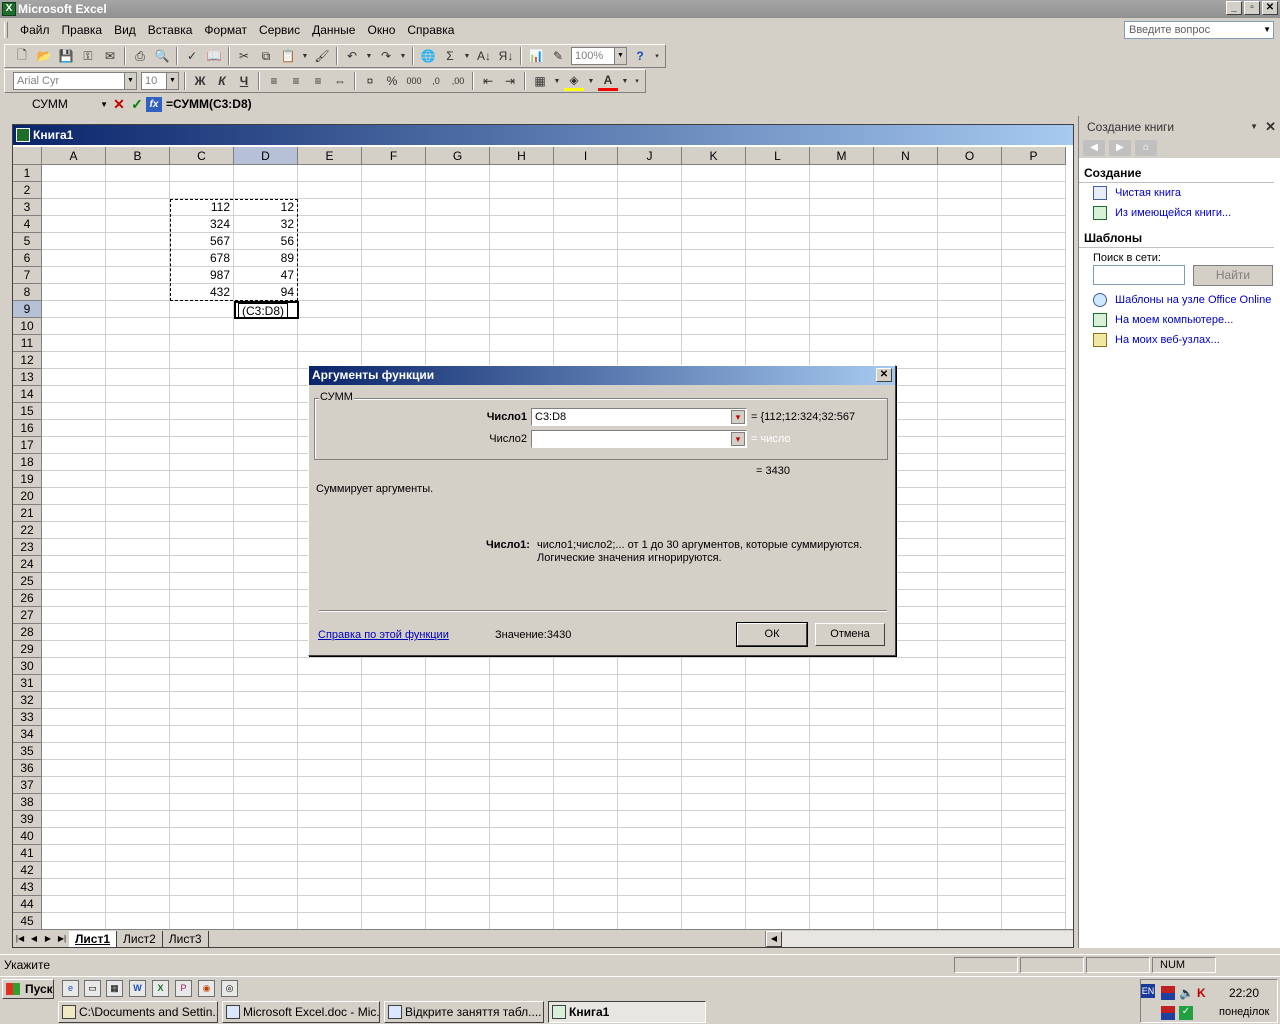 The height and width of the screenshot is (1024, 1280). What do you see at coordinates (522, 717) in the screenshot?
I see `cell-h33` at bounding box center [522, 717].